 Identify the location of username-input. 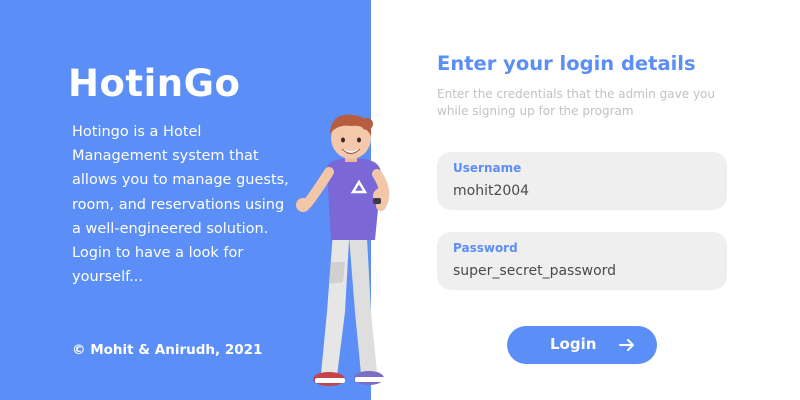
(582, 191).